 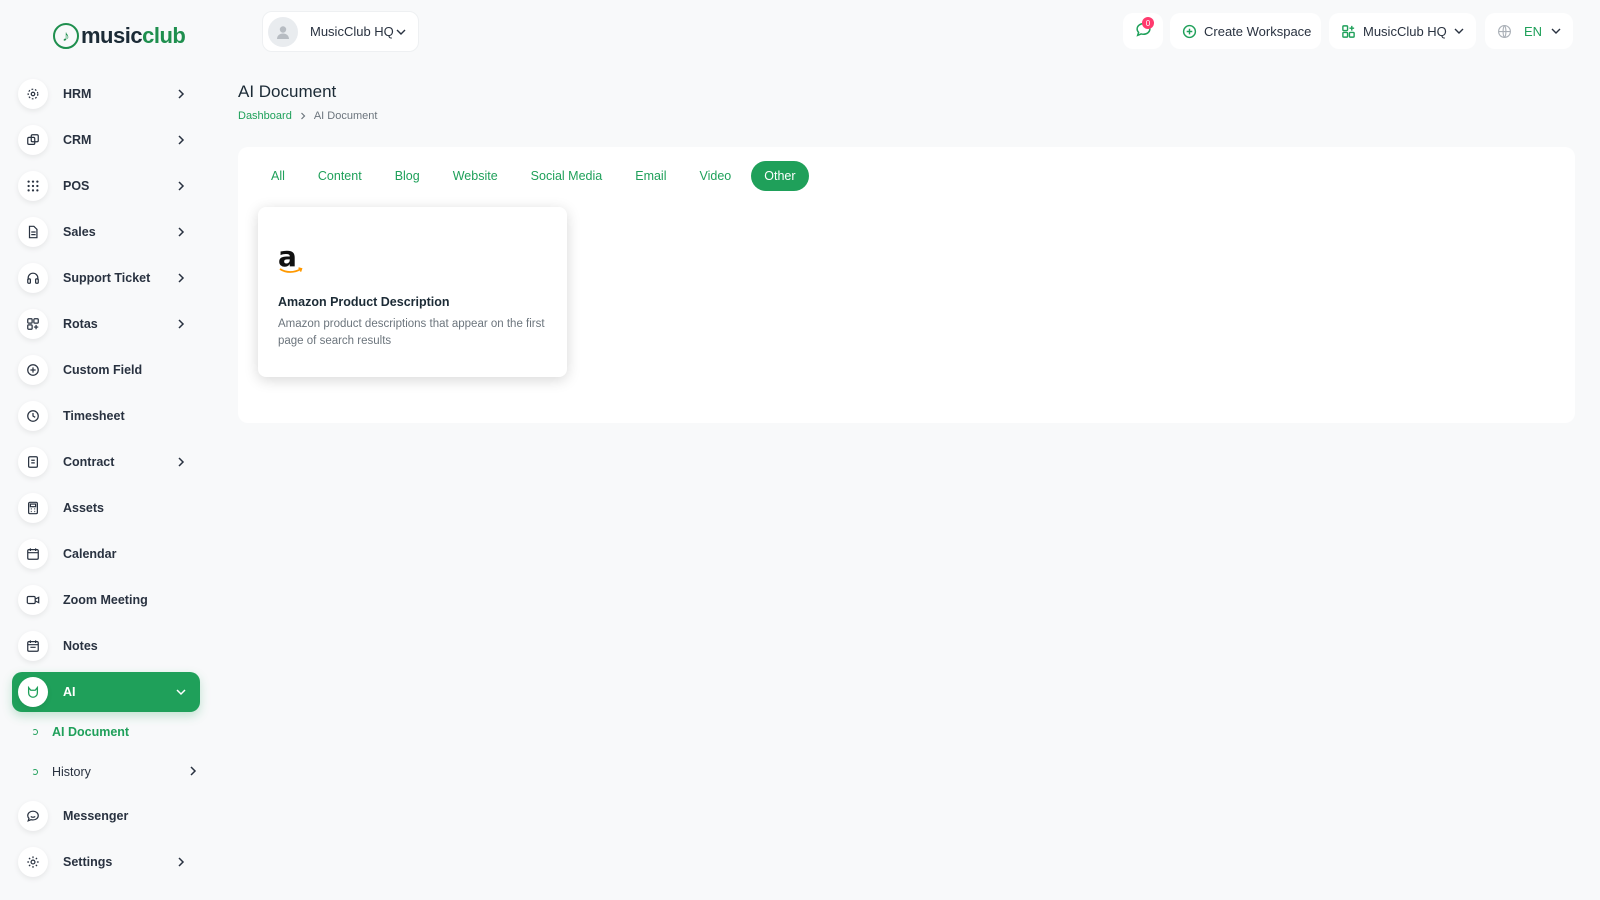 I want to click on workspace-menu-label: MusicClub HQ, so click(x=1405, y=31).